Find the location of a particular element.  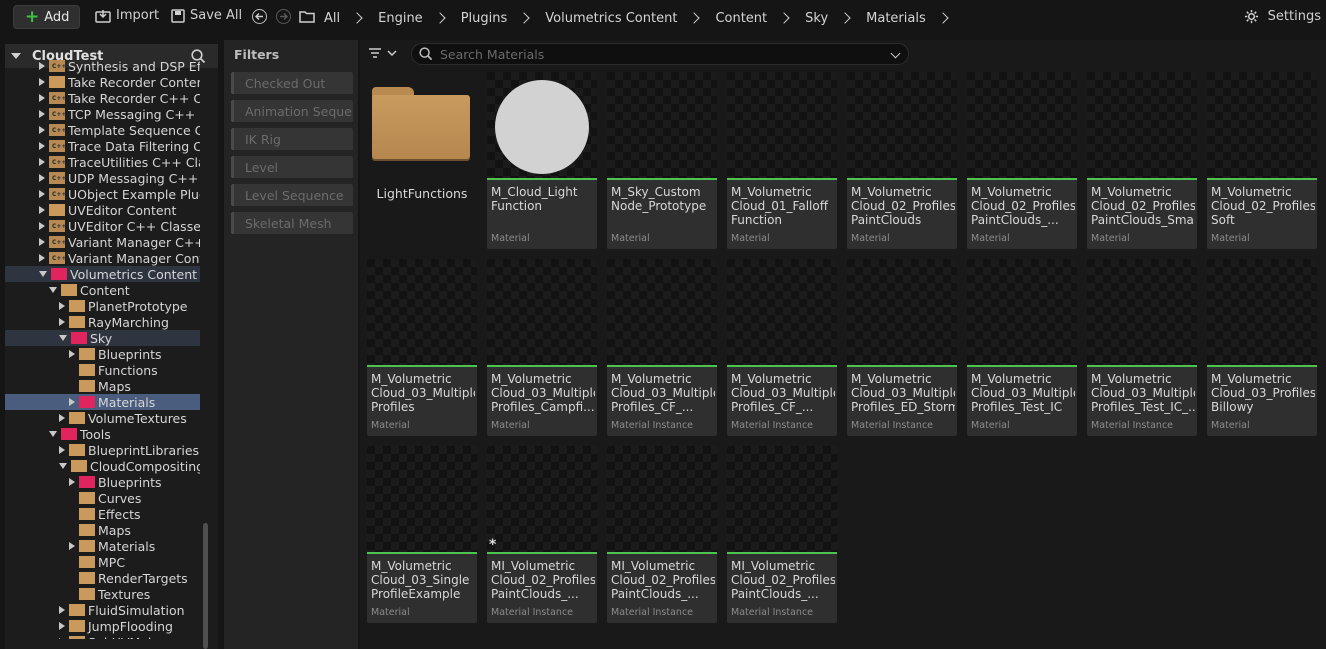

tree-item: C++TraceUtilities C++ Classes is located at coordinates (102, 162).